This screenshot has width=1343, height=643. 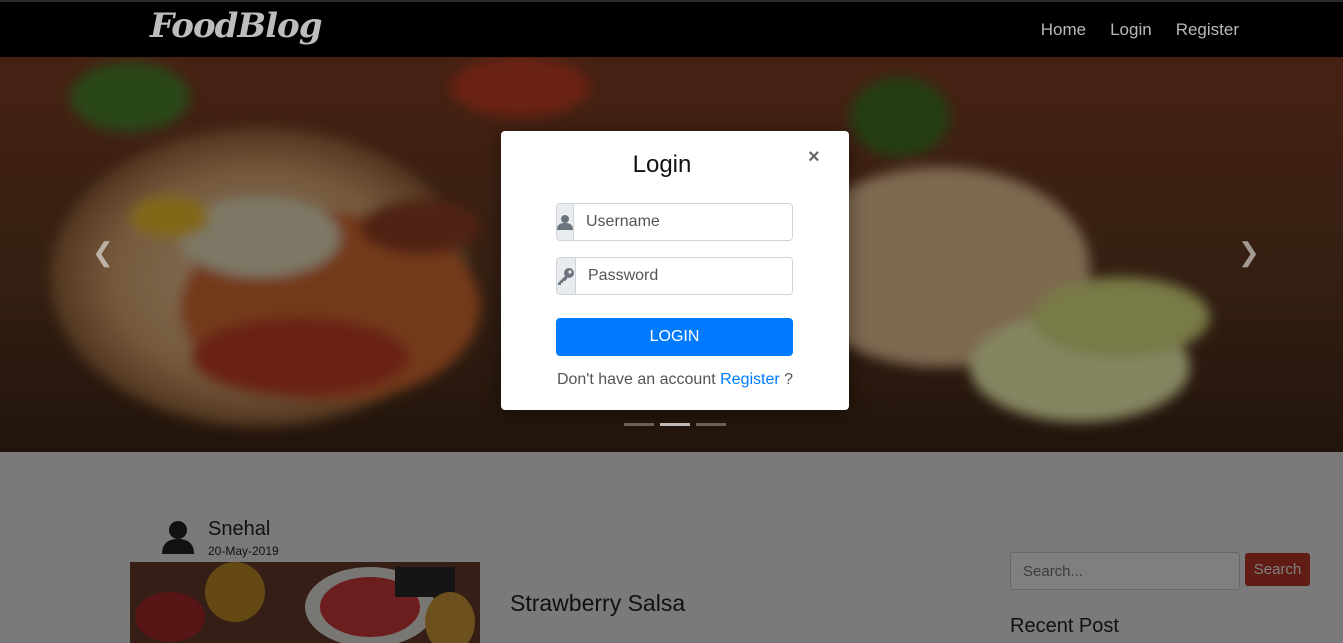 I want to click on register-prompt: Don't have an account Register ?, so click(x=675, y=380).